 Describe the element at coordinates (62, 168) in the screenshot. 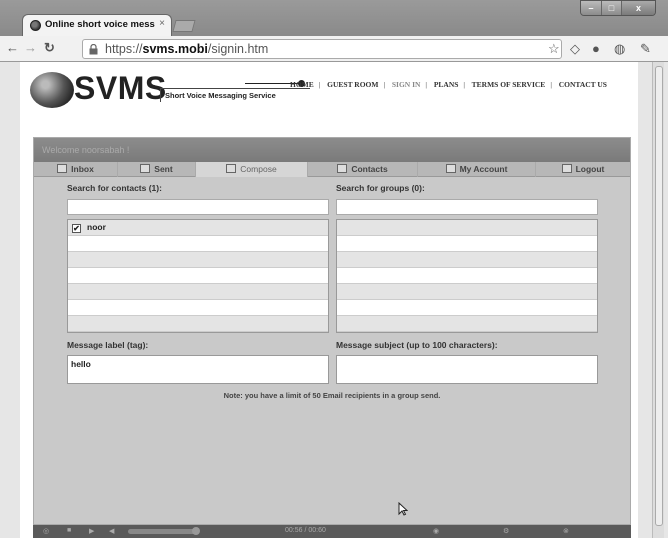

I see `inbox-icon` at that location.